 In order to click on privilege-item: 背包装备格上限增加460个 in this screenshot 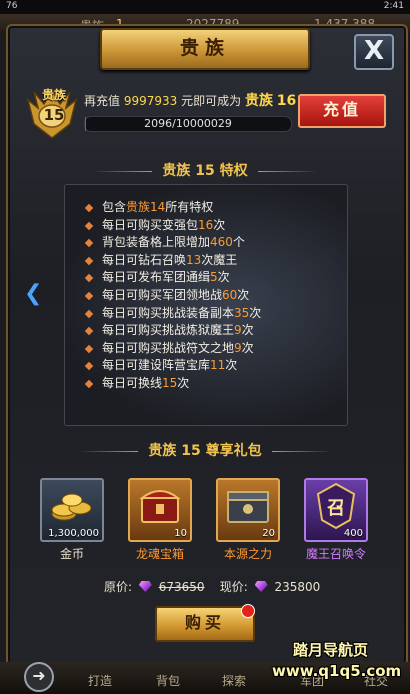, I will do `click(172, 243)`.